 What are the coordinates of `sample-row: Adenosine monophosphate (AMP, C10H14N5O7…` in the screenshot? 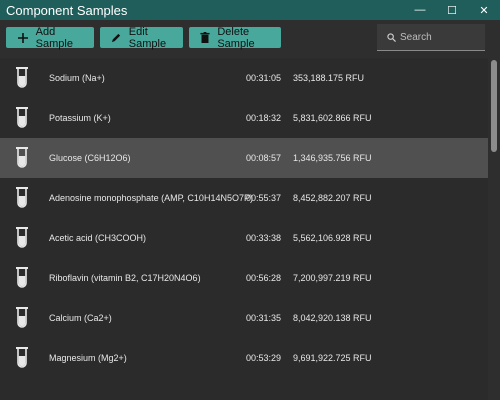 It's located at (244, 198).